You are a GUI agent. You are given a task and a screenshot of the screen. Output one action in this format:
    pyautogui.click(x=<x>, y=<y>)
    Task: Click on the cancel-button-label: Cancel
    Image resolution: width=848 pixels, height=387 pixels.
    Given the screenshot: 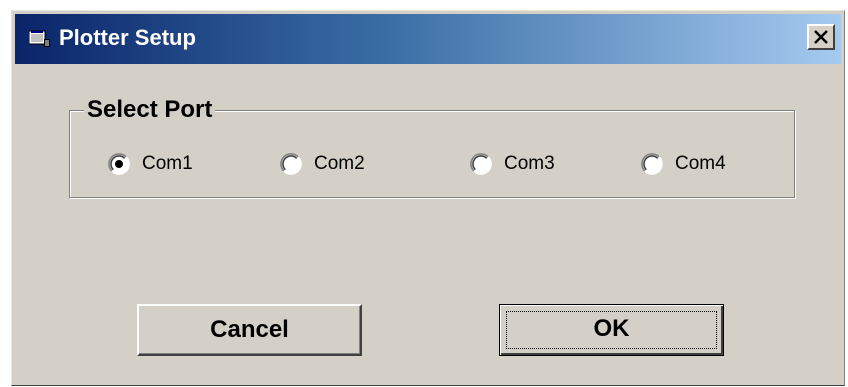 What is the action you would take?
    pyautogui.click(x=249, y=329)
    